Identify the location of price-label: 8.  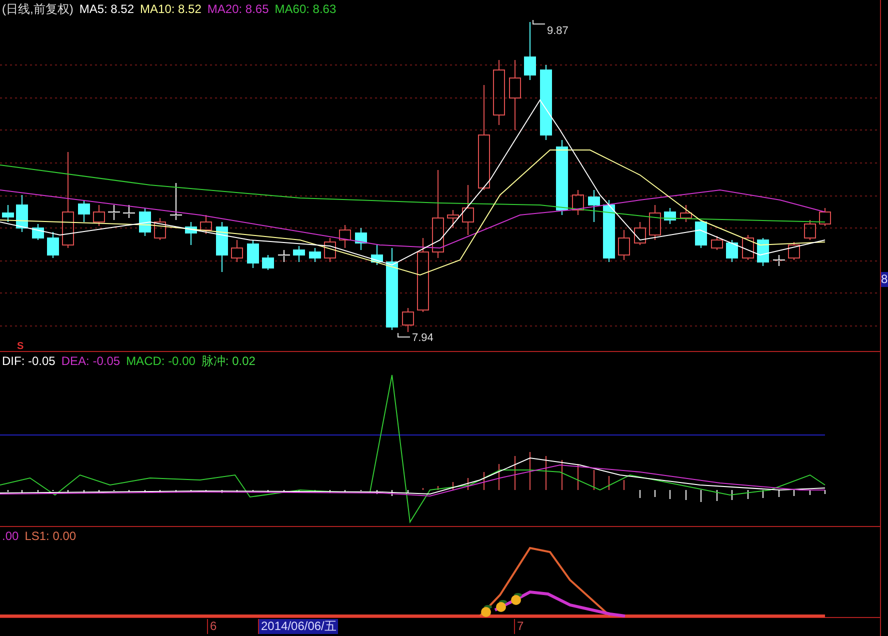
(884, 279).